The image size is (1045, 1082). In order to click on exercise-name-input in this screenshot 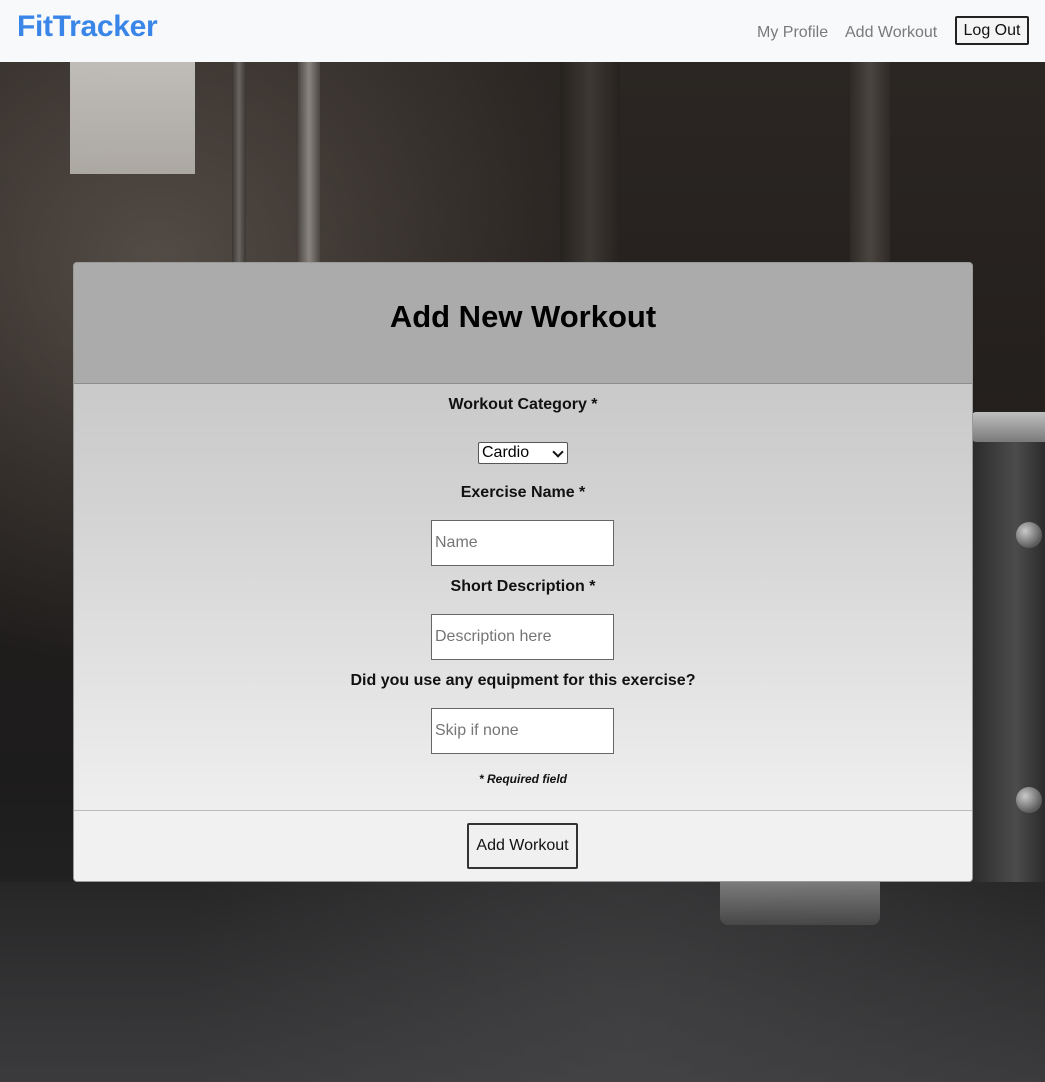, I will do `click(522, 543)`.